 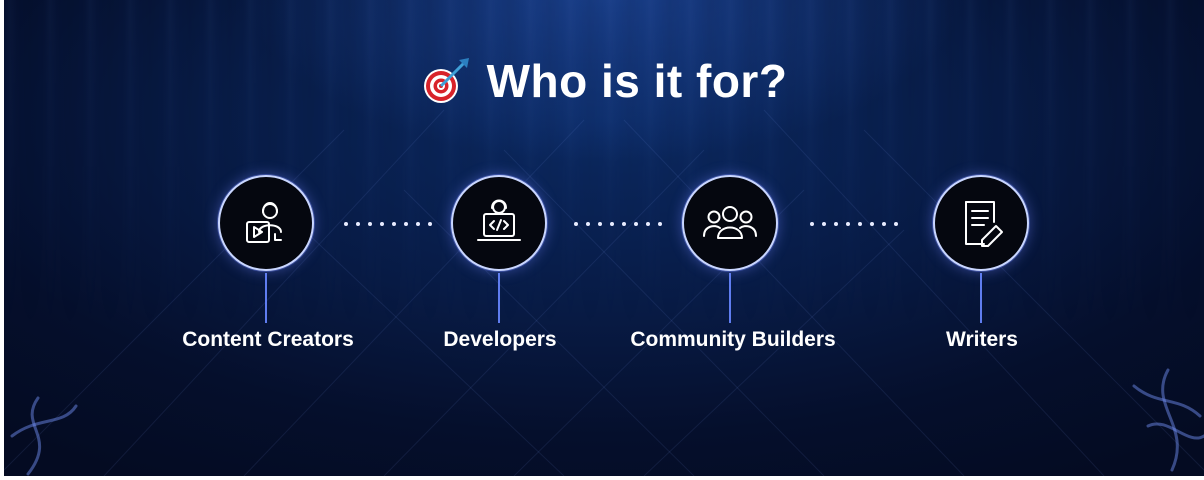 I want to click on decorative-swirl-left, so click(x=44, y=436).